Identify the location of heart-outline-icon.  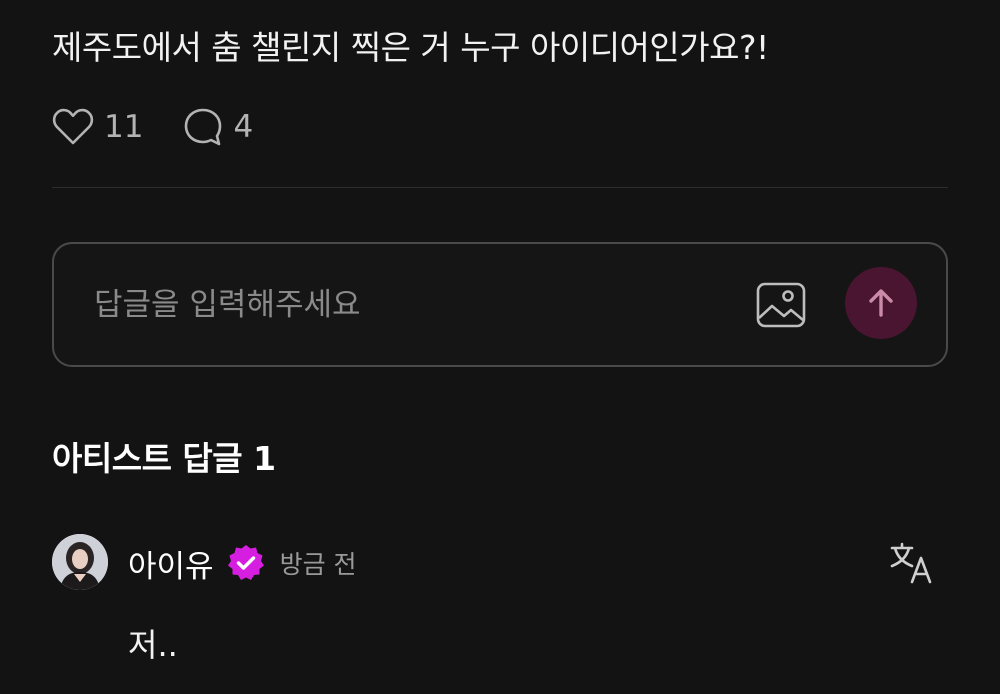
(73, 126).